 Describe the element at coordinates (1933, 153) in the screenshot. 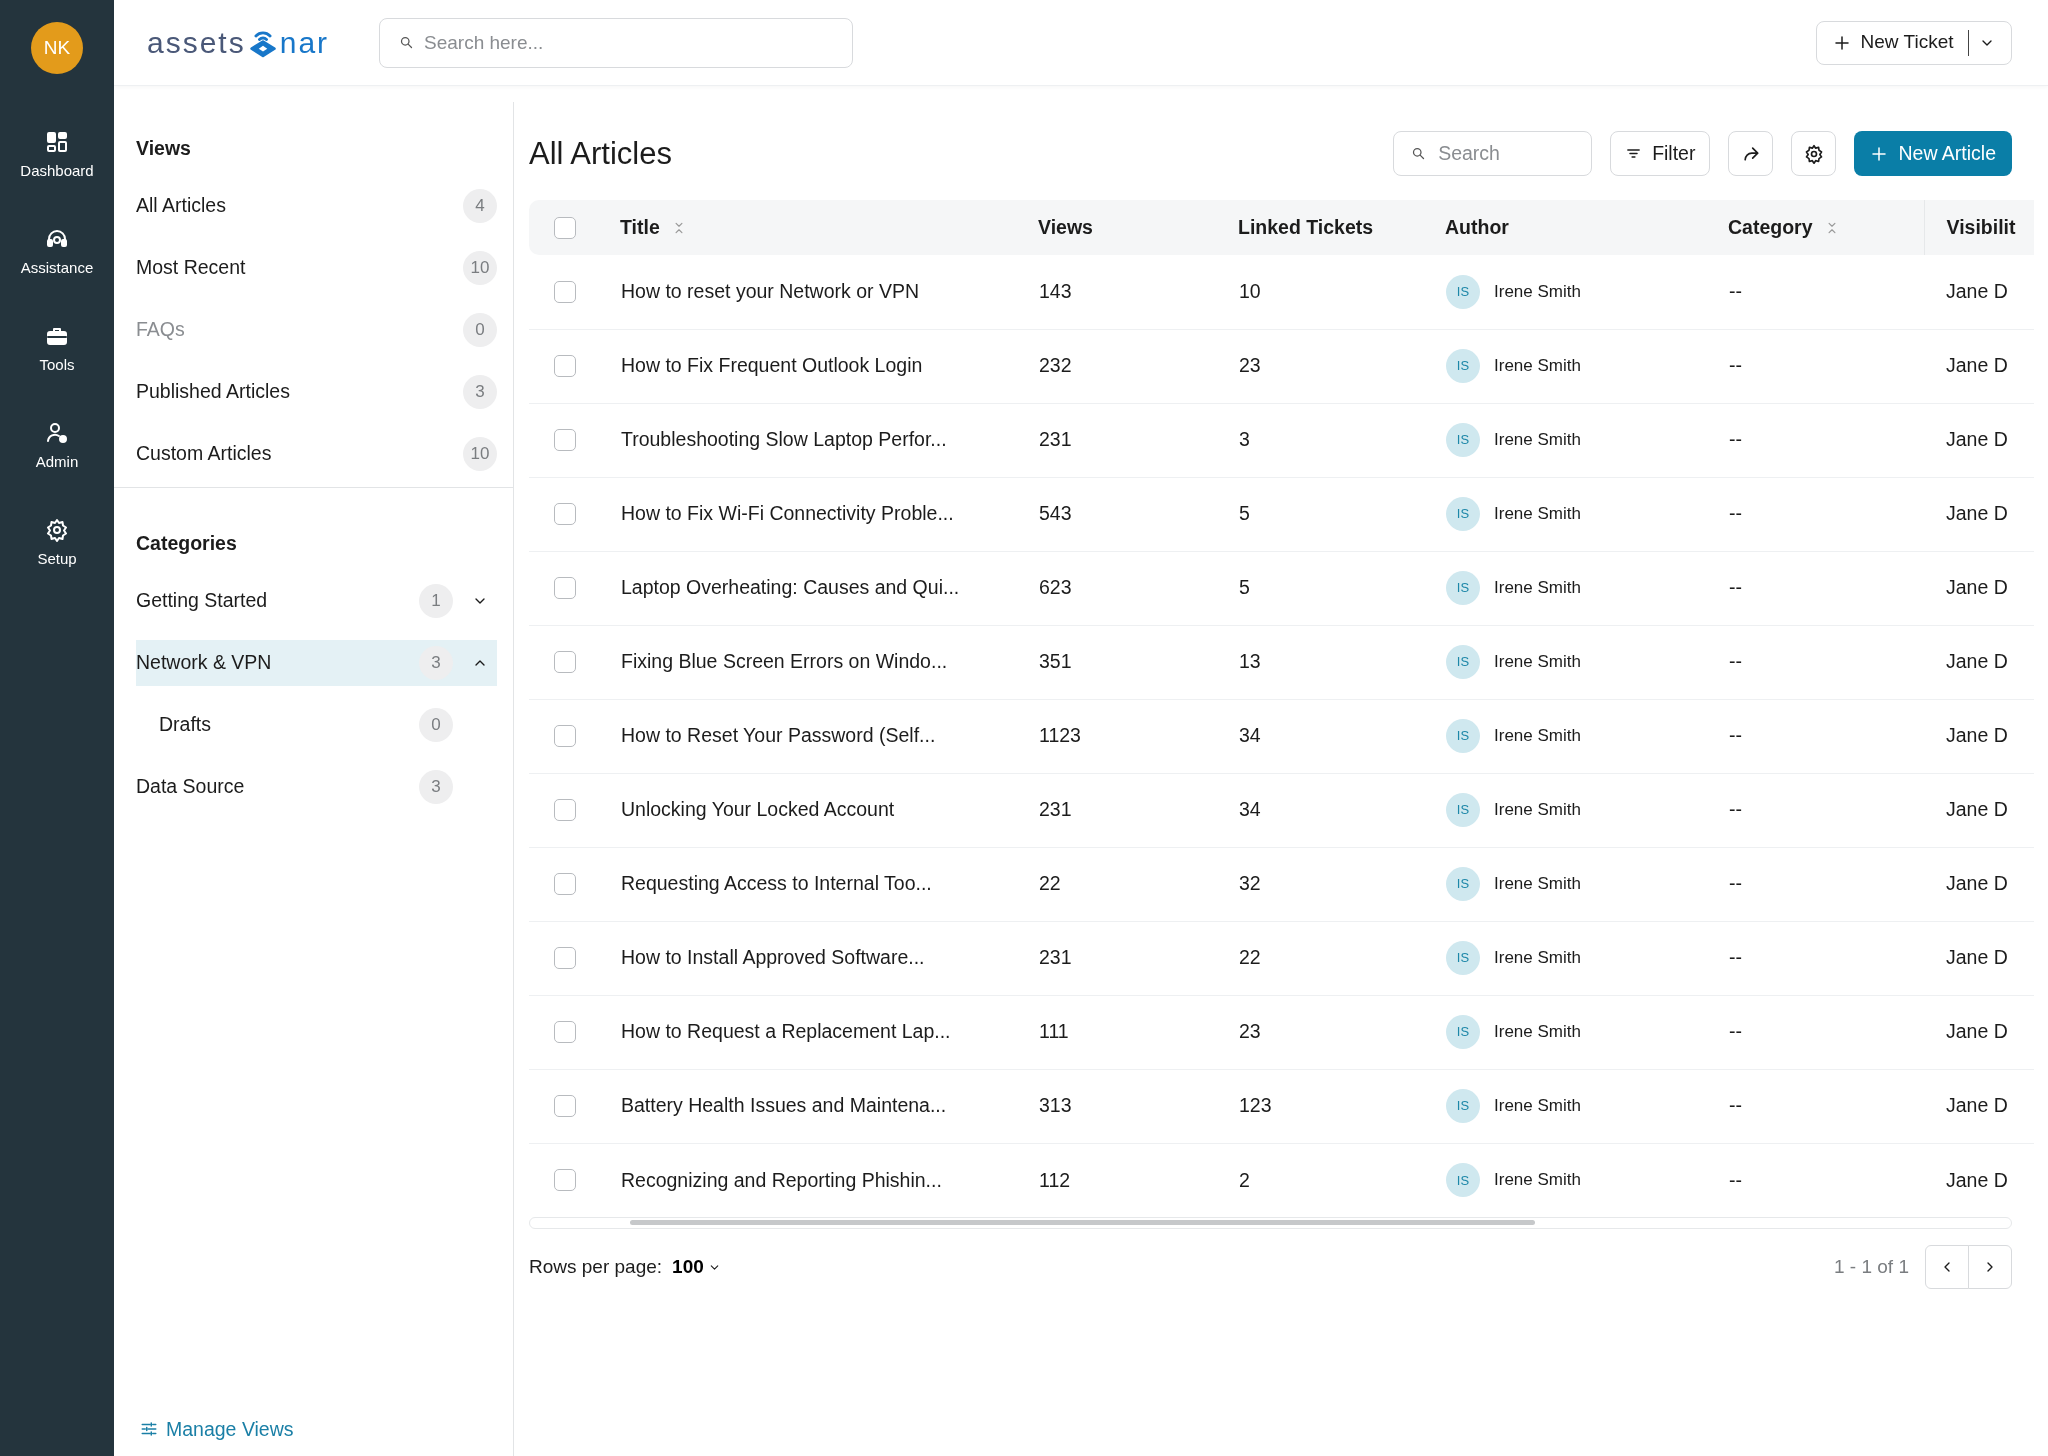

I see `new-article-button: New Article` at that location.